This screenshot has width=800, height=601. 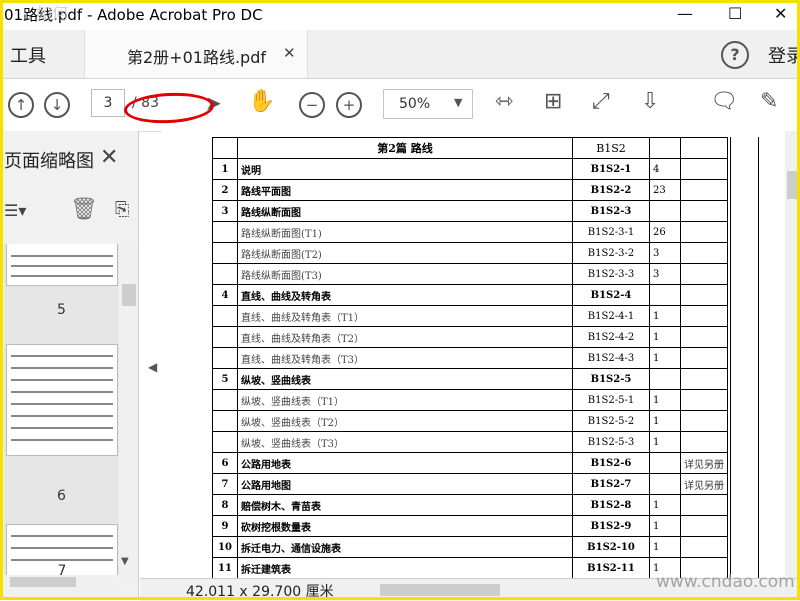 What do you see at coordinates (440, 590) in the screenshot?
I see `document-hscrollbar` at bounding box center [440, 590].